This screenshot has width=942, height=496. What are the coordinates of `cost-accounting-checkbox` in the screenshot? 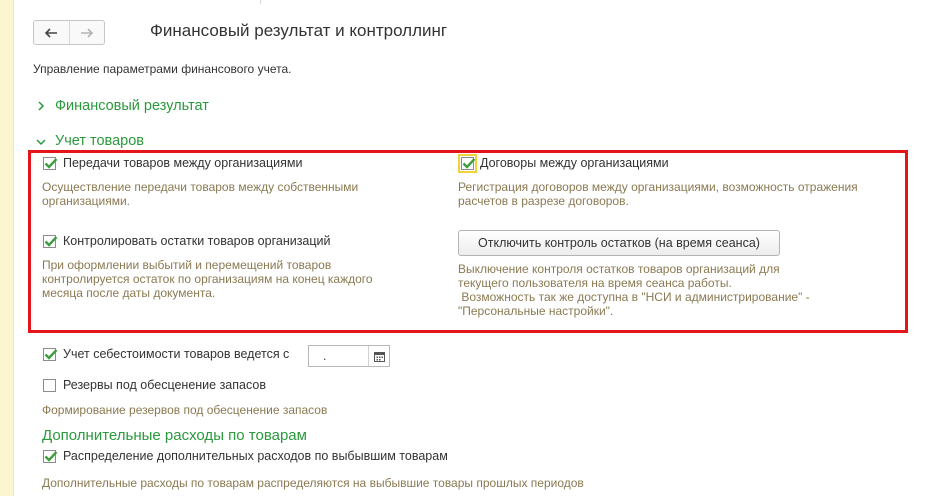 It's located at (50, 354).